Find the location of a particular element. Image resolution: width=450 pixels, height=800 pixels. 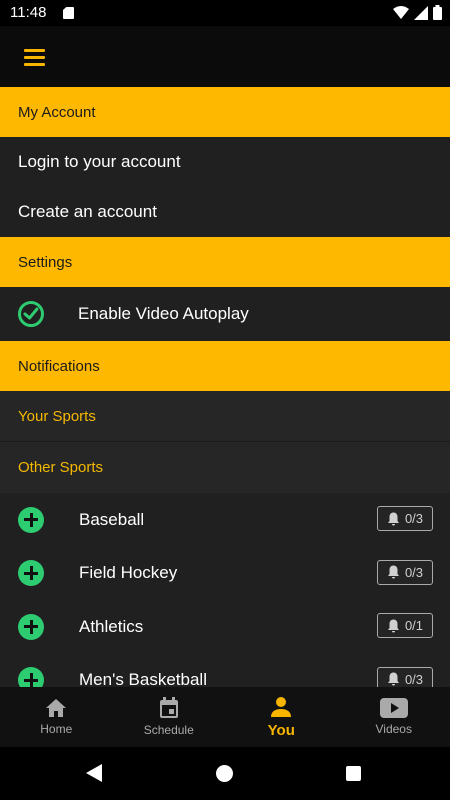

video-autoplay-label: Enable Video Autoplay is located at coordinates (163, 313).